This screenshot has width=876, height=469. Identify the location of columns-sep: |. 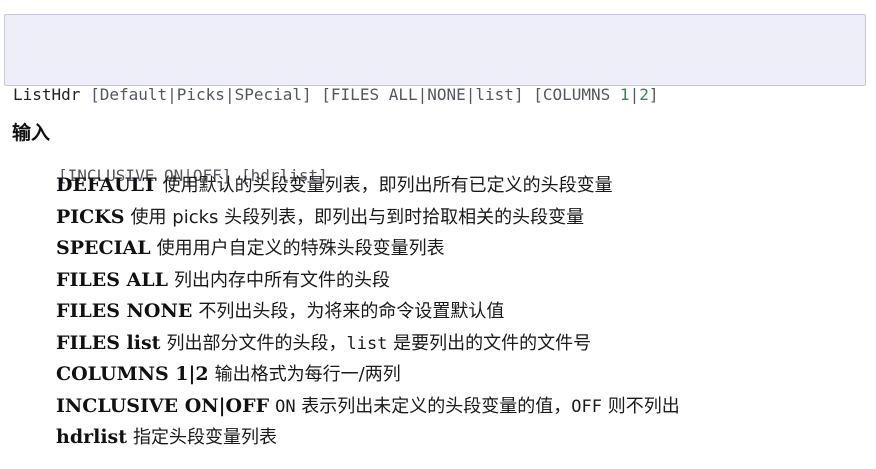
(634, 94).